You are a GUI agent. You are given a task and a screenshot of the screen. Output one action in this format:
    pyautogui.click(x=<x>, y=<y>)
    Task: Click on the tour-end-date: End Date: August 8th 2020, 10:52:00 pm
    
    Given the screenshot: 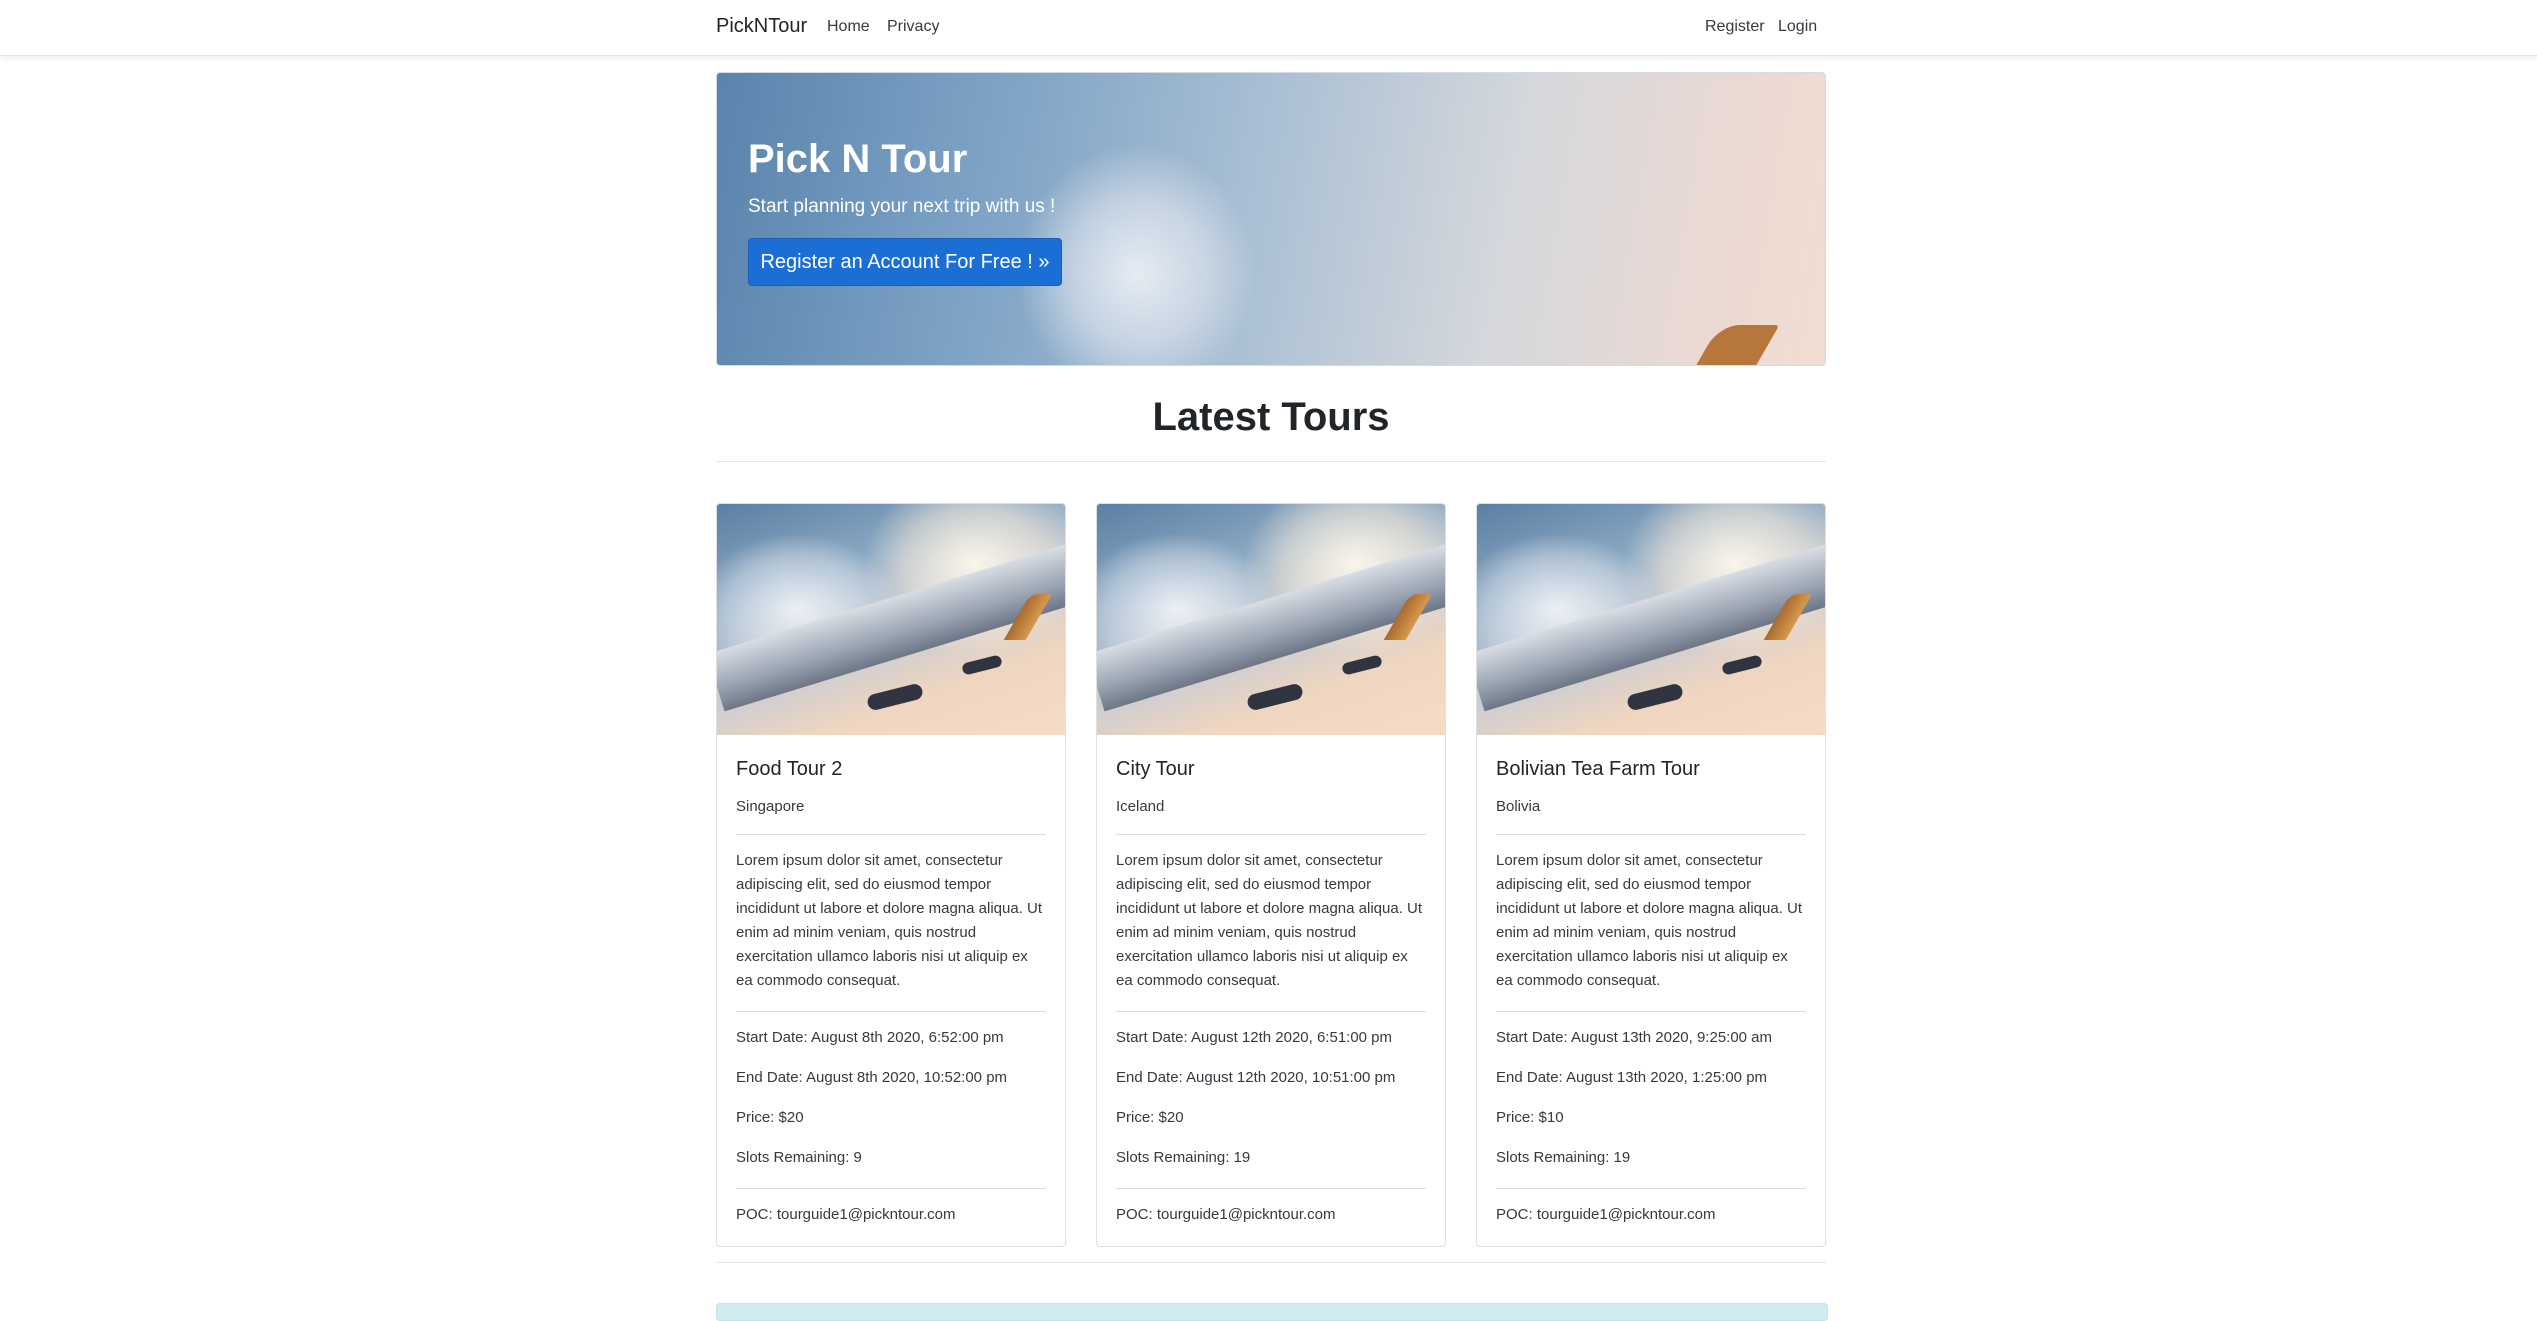 What is the action you would take?
    pyautogui.click(x=872, y=1077)
    